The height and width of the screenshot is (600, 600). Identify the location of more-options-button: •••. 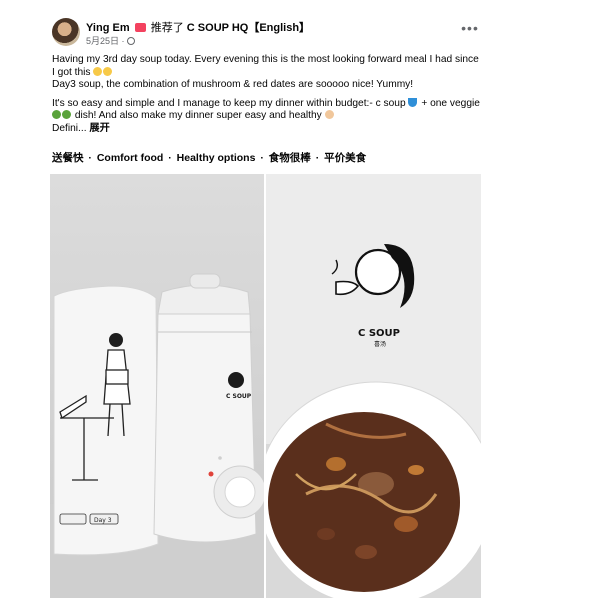
(470, 29).